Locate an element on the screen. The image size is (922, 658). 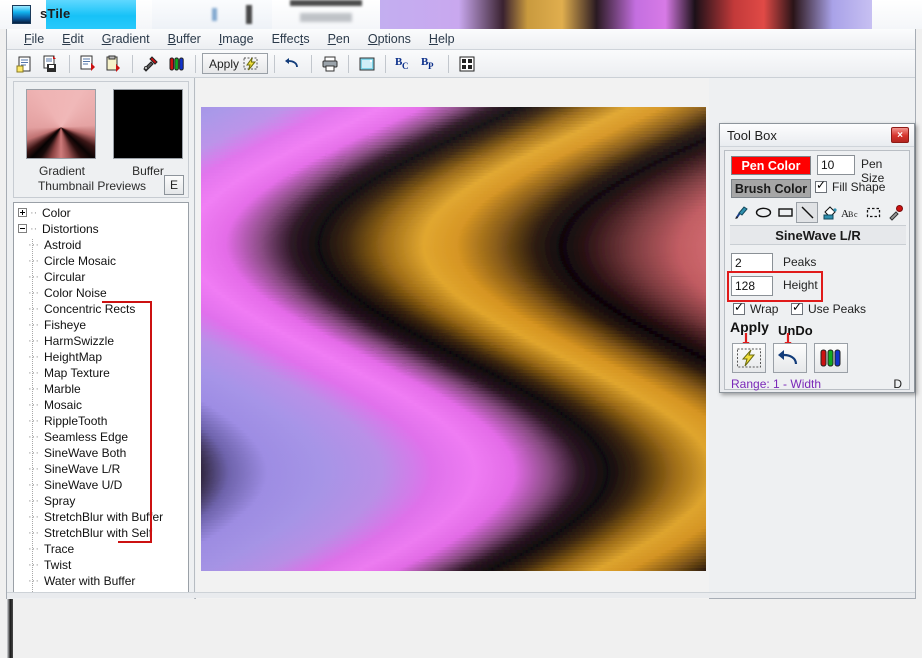
save-document-icon is located at coordinates (51, 63).